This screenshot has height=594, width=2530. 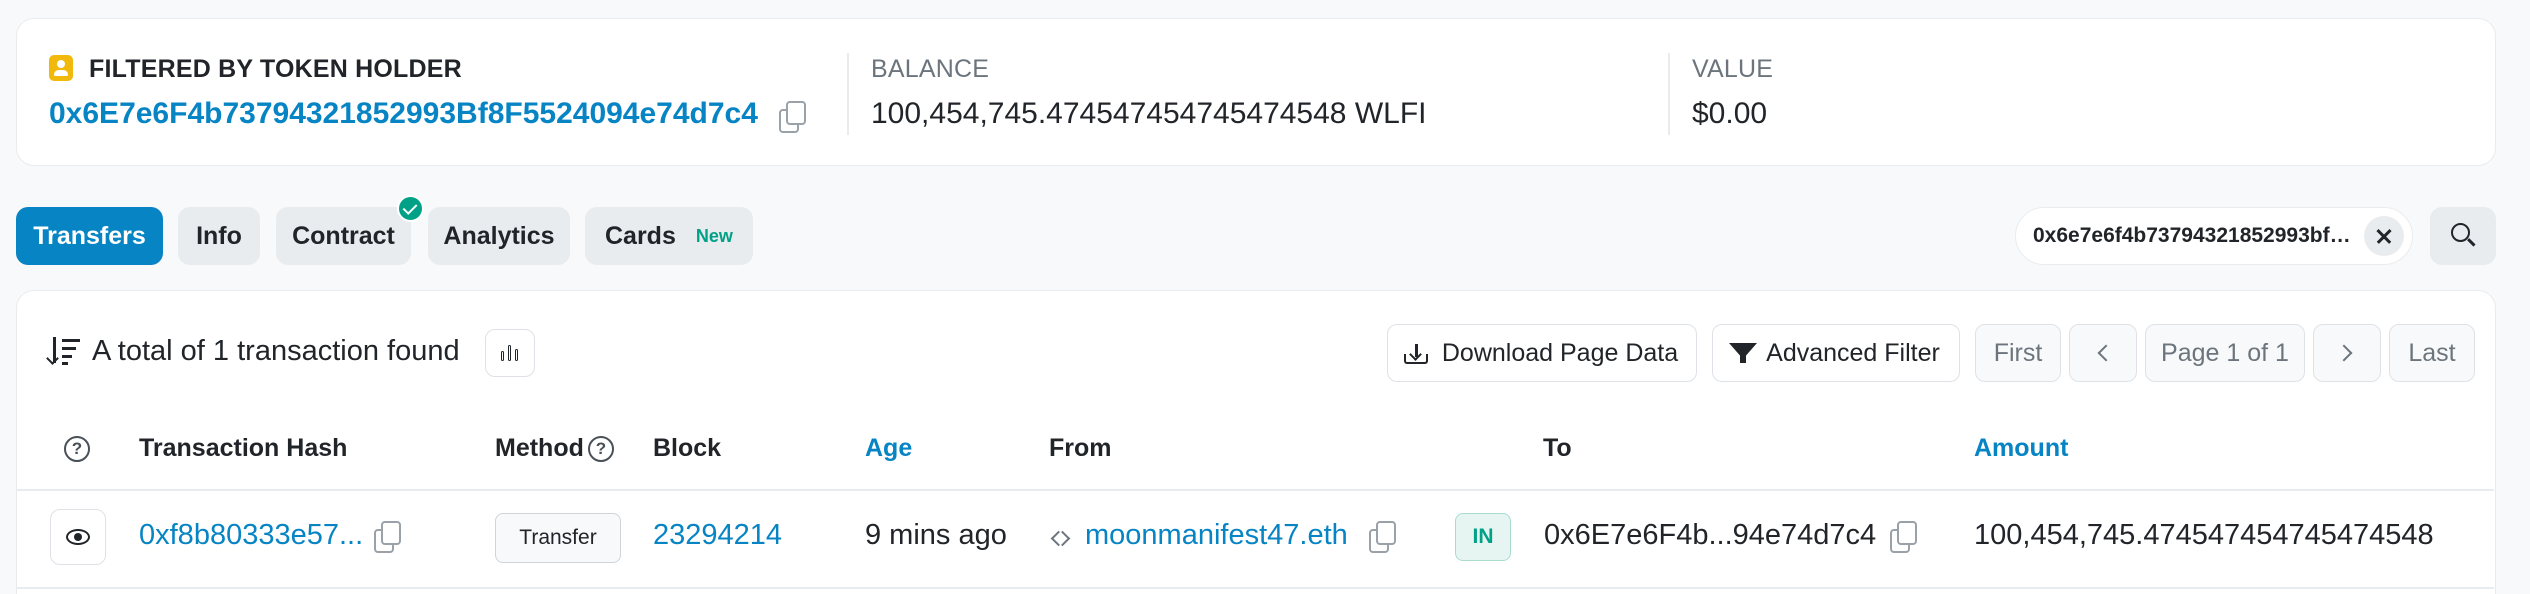 I want to click on tab-transfers: Transfers, so click(x=89, y=236).